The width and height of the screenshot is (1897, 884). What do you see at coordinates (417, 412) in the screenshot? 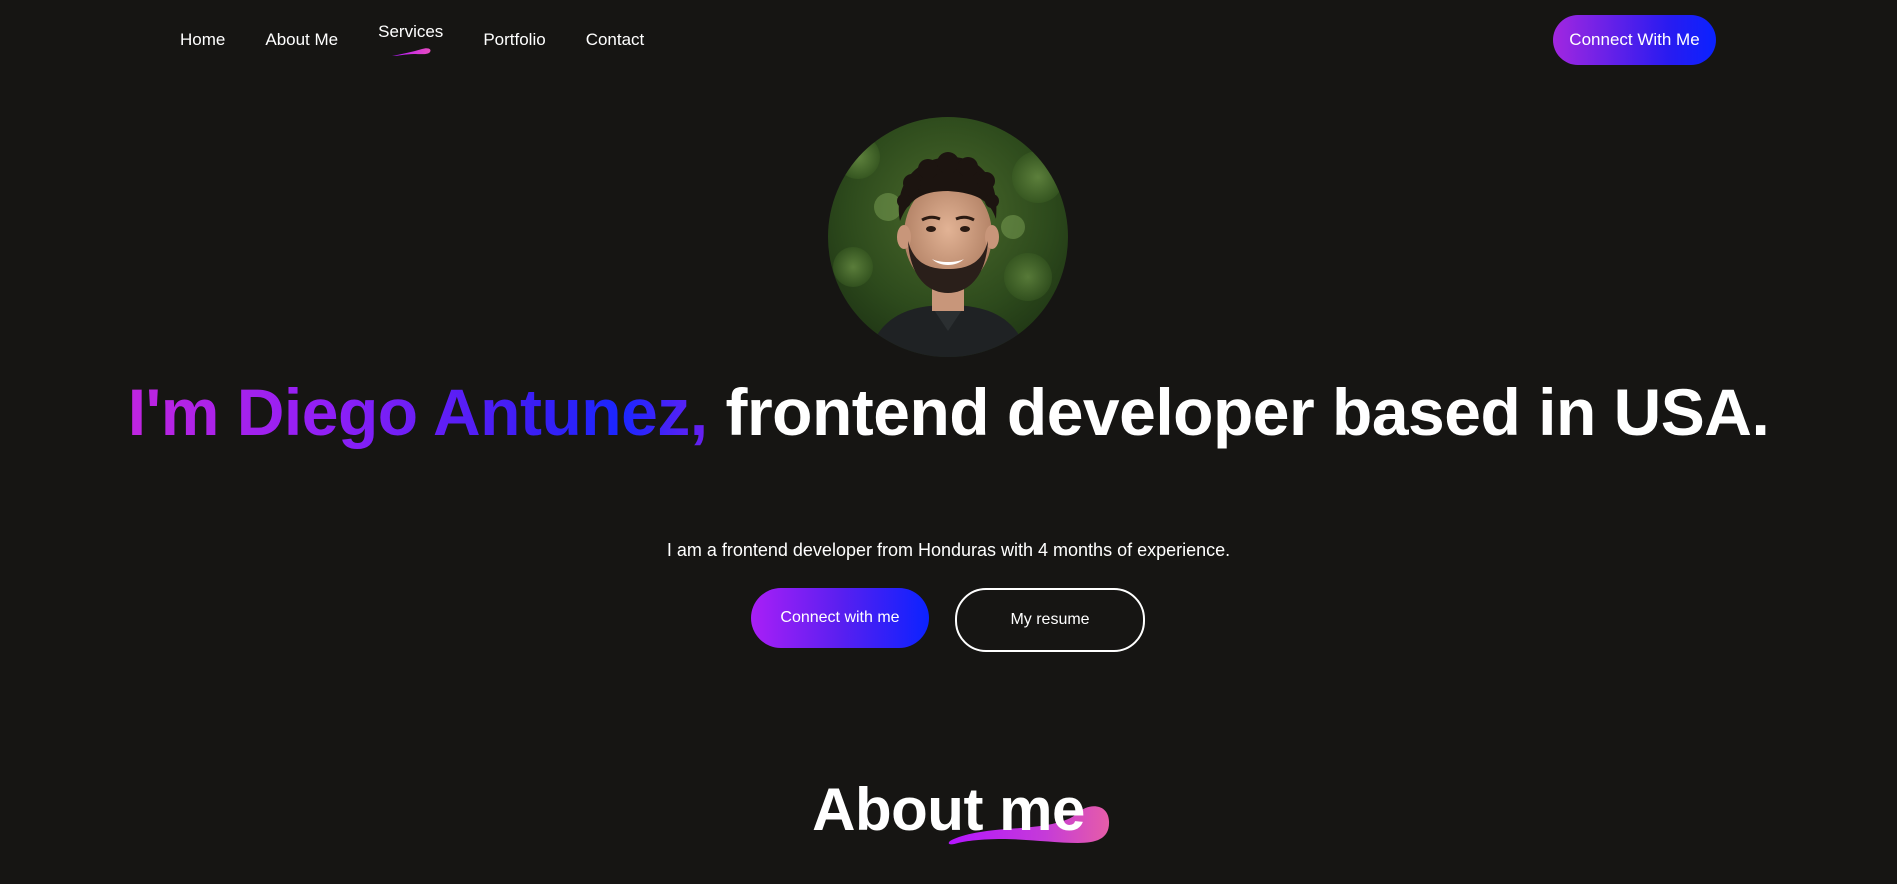
I see `hero-heading-name: I'm Diego Antunez,` at bounding box center [417, 412].